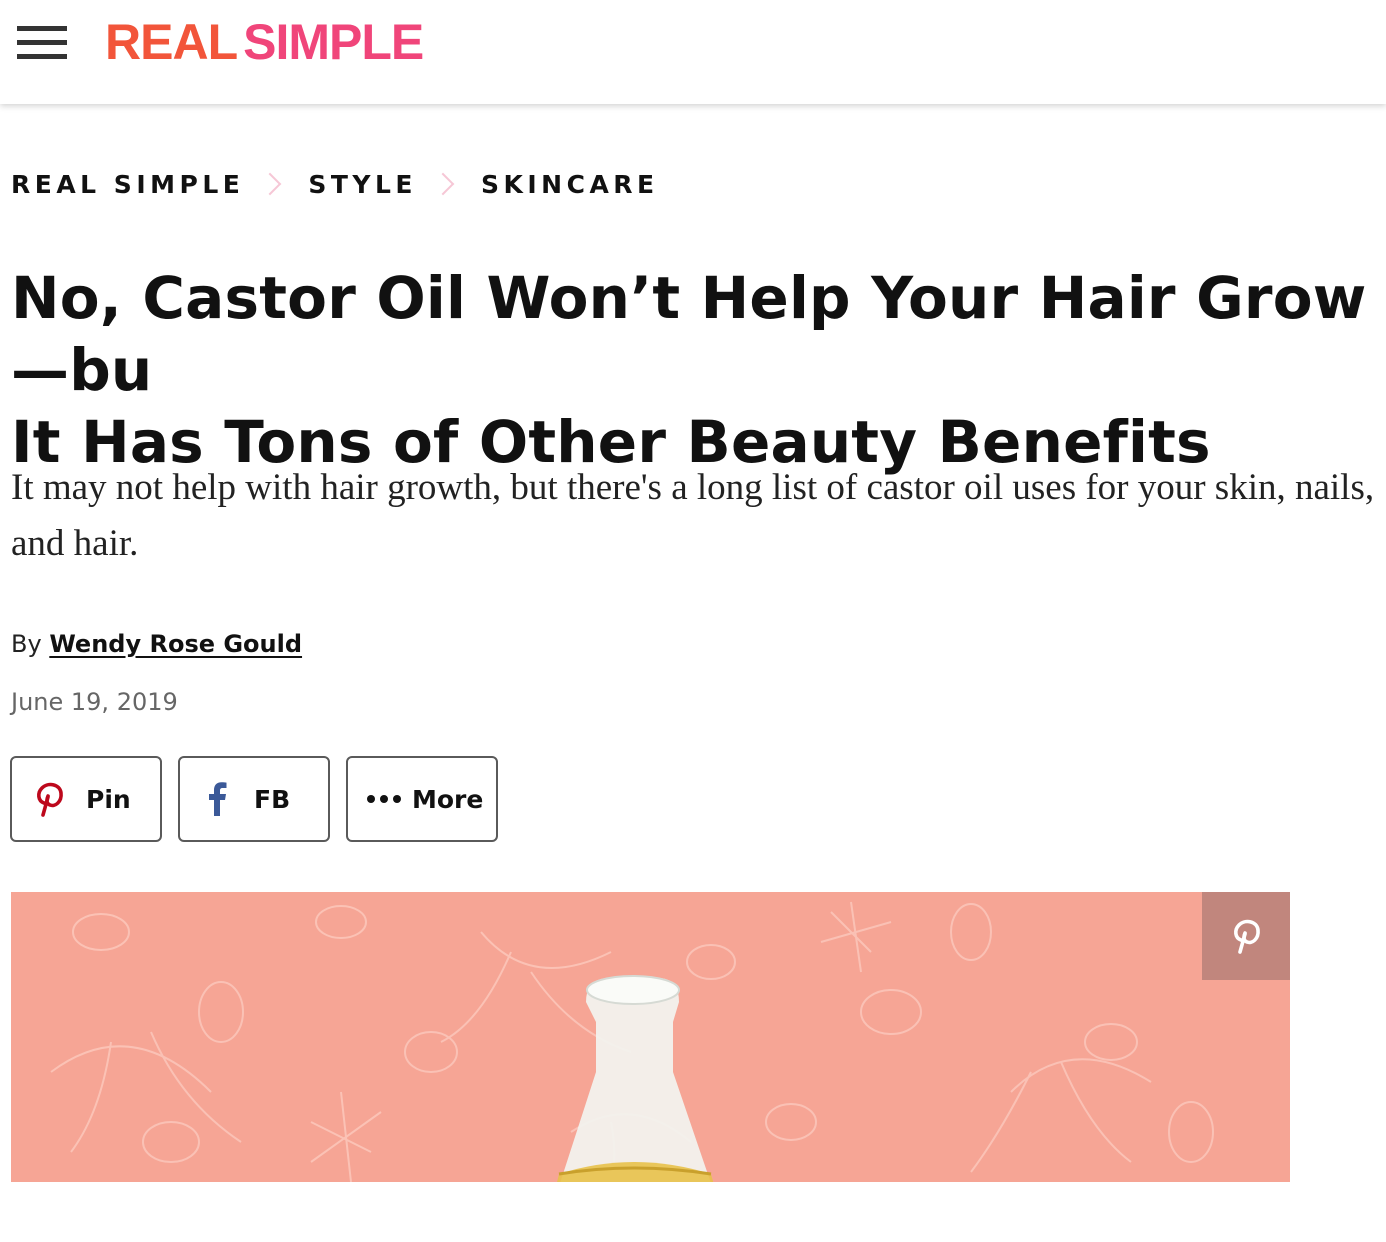  I want to click on hamburger-menu-icon, so click(42, 43).